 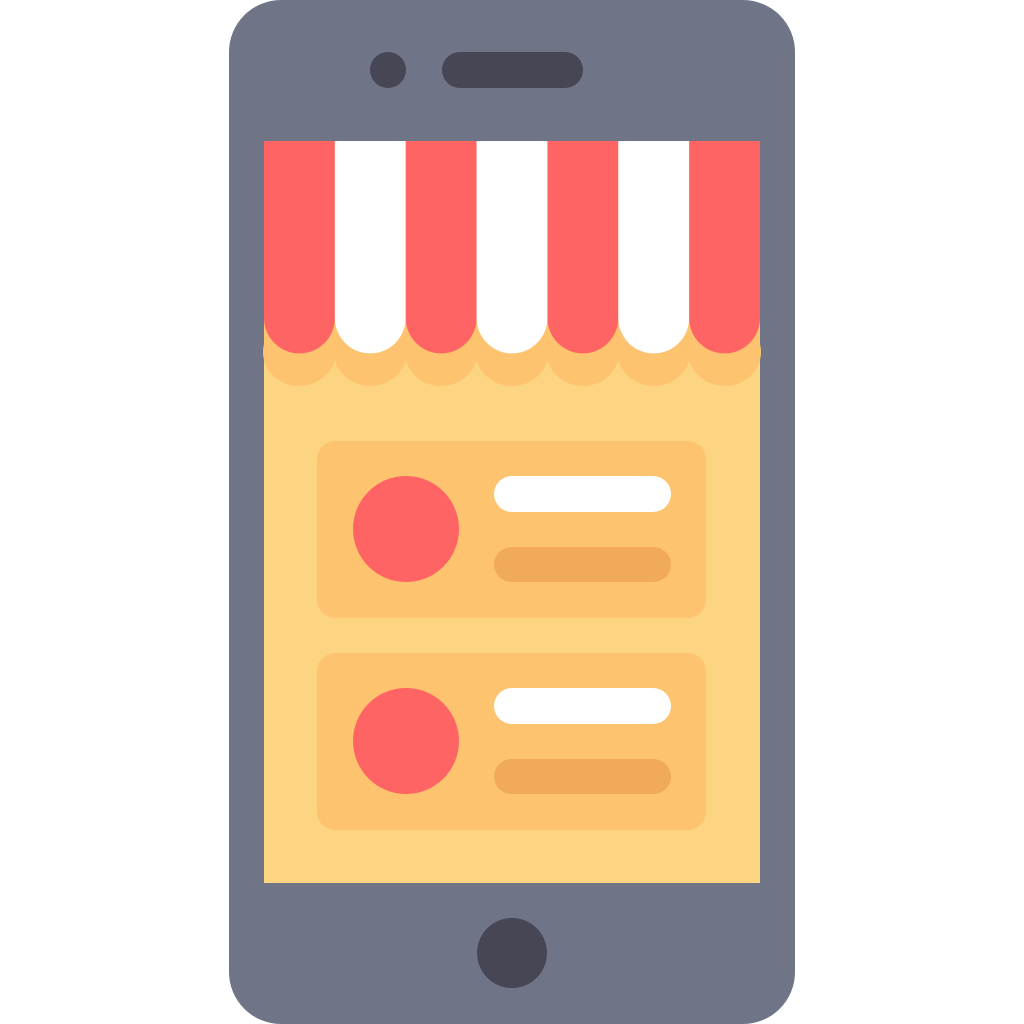 I want to click on home-button, so click(x=512, y=953).